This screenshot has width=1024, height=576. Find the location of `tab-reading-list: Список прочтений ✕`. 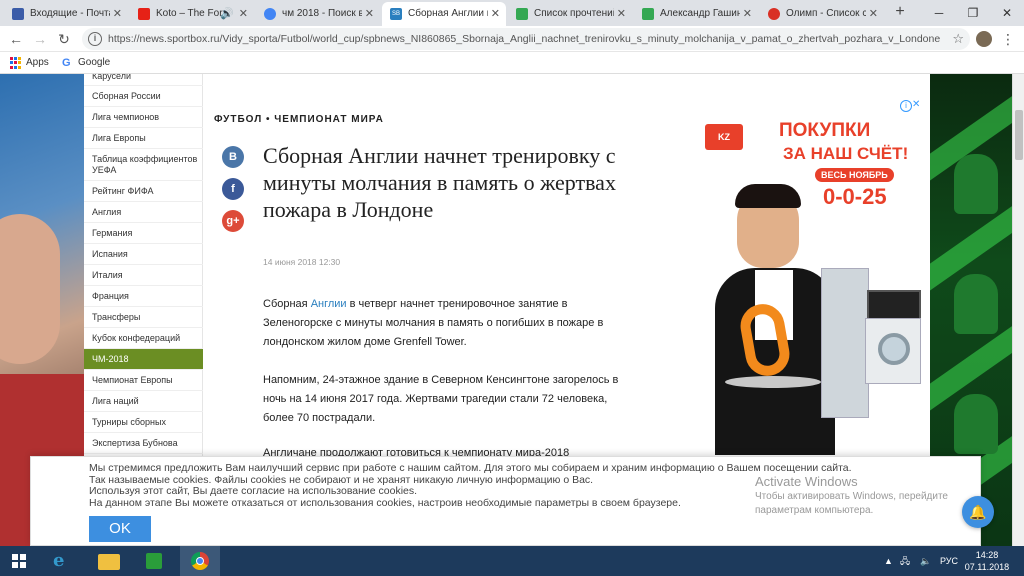

tab-reading-list: Список прочтений ✕ is located at coordinates (570, 14).